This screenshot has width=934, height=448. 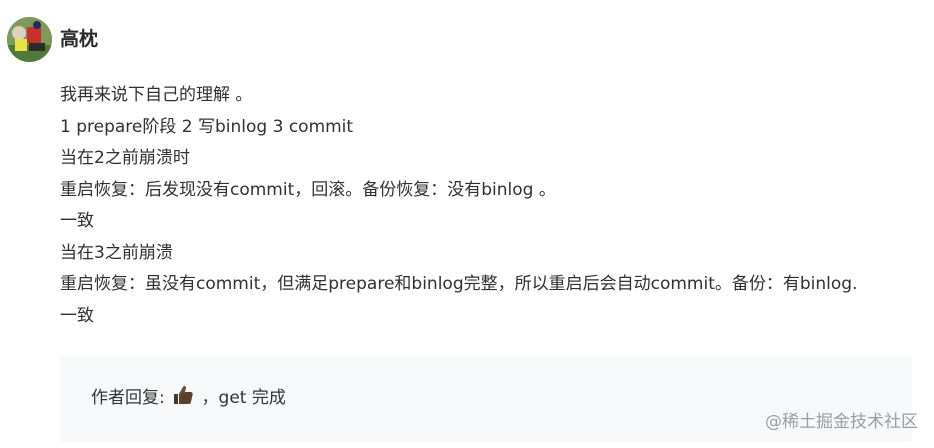 What do you see at coordinates (243, 398) in the screenshot?
I see `reply-text: ，get 完成` at bounding box center [243, 398].